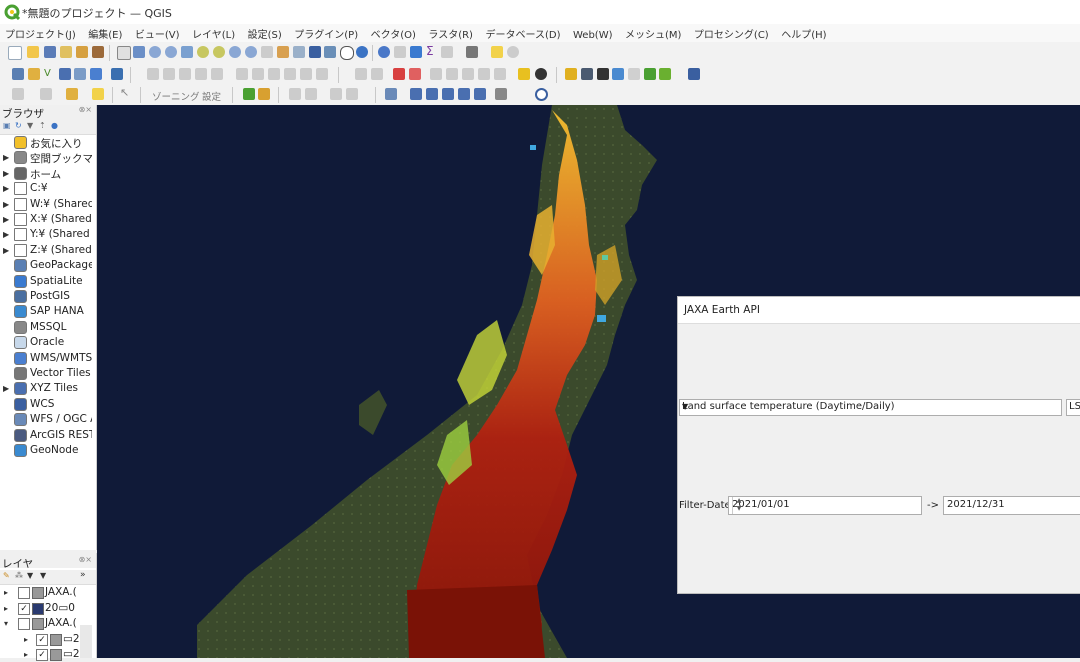 The image size is (1080, 662). What do you see at coordinates (46, 435) in the screenshot?
I see `browser-item: ArcGIS REST` at bounding box center [46, 435].